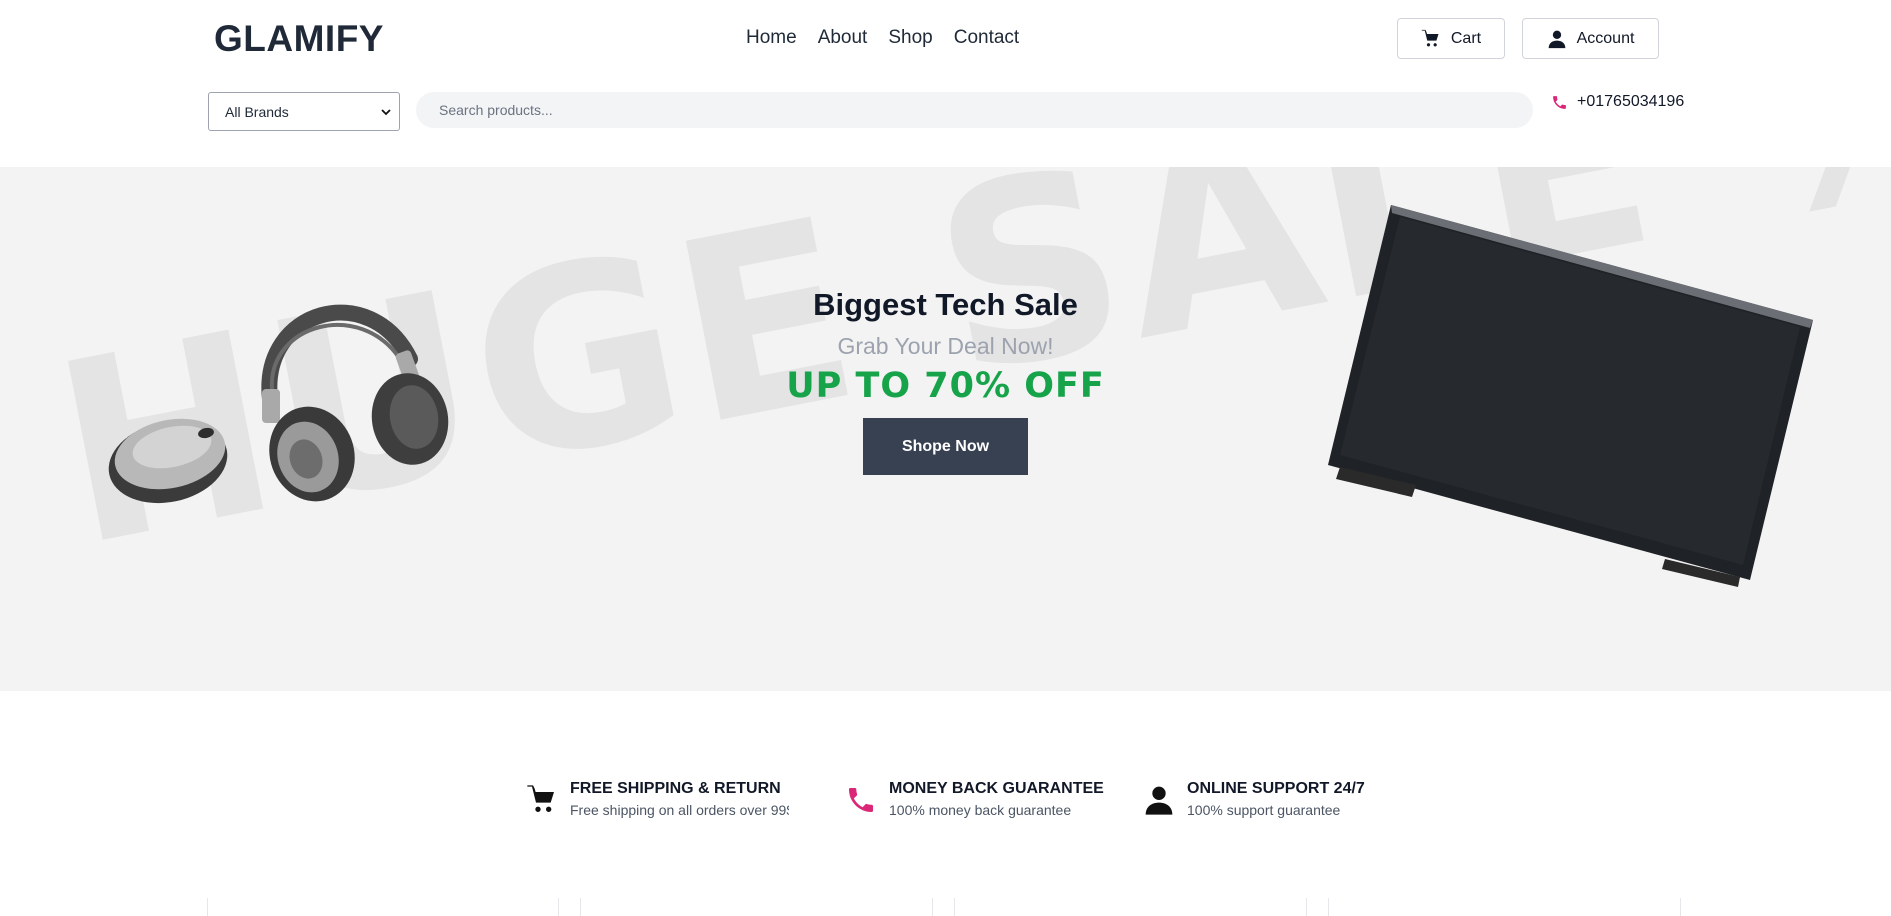 The width and height of the screenshot is (1891, 916). Describe the element at coordinates (675, 788) in the screenshot. I see `feature-title: FREE SHIPPING & RETURN` at that location.